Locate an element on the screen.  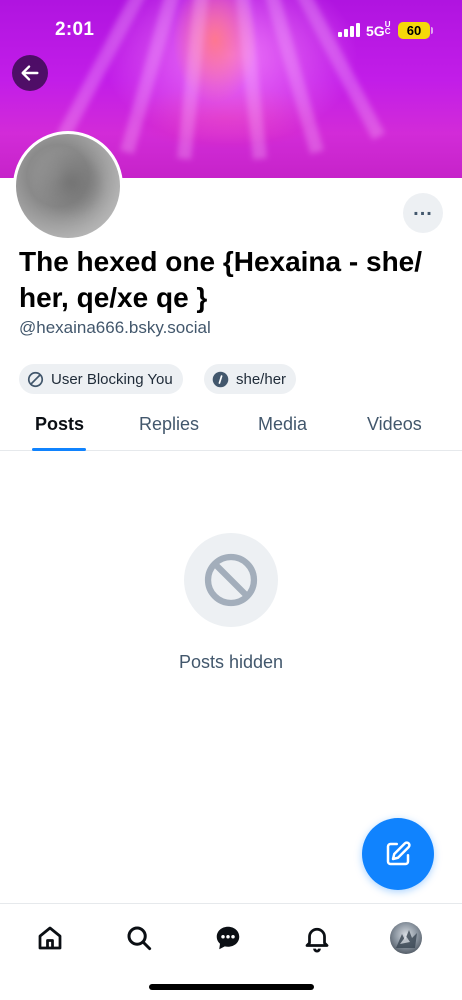
compose-post-button is located at coordinates (398, 854).